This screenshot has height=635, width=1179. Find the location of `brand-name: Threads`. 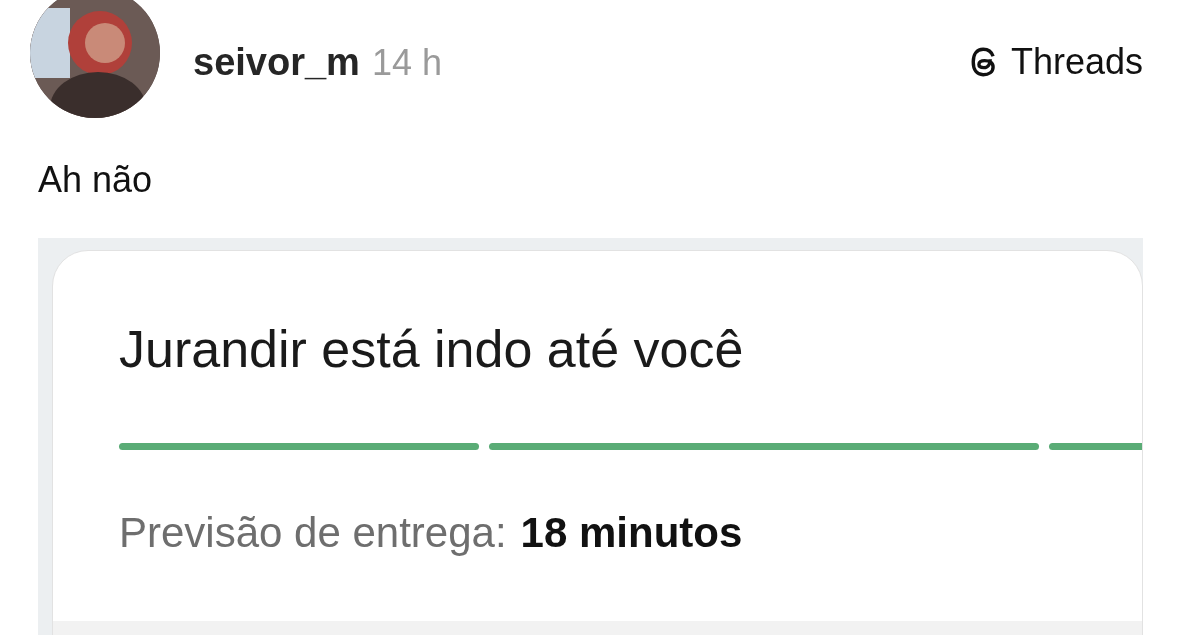

brand-name: Threads is located at coordinates (1076, 62).